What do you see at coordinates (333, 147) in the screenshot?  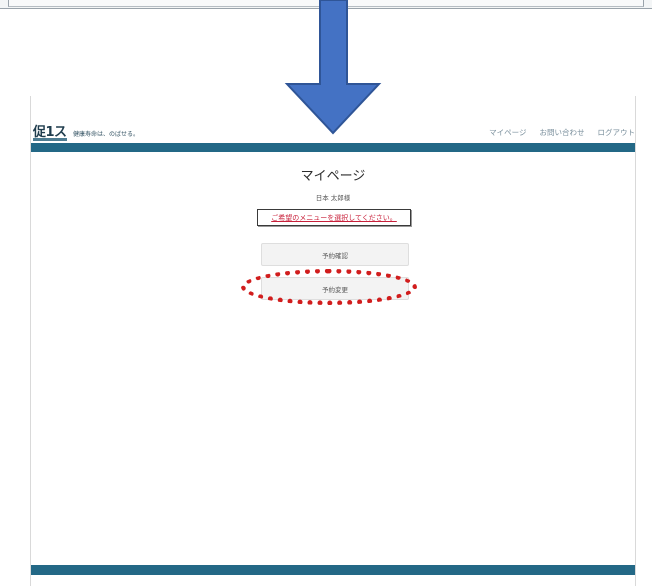 I see `header-bar` at bounding box center [333, 147].